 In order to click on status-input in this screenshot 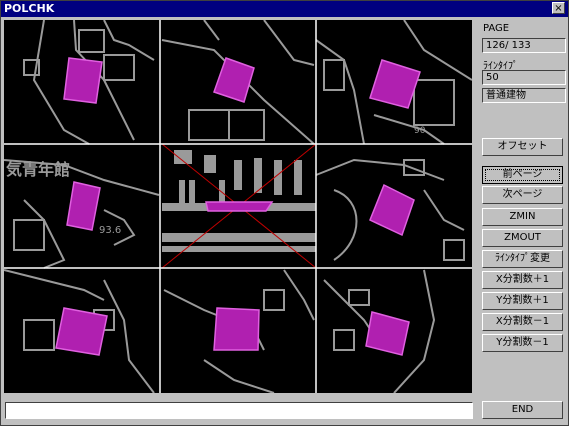, I will do `click(239, 410)`.